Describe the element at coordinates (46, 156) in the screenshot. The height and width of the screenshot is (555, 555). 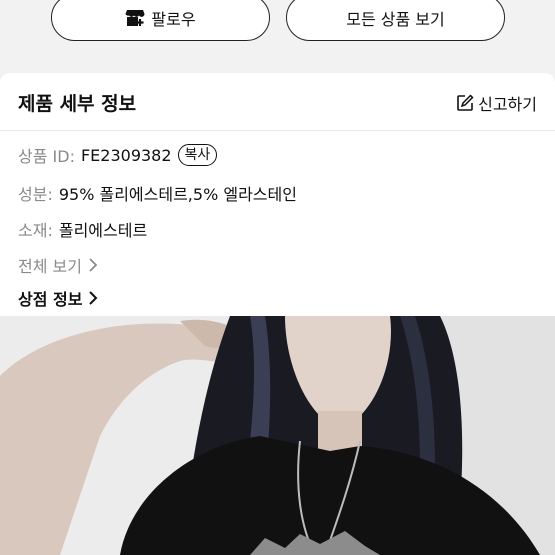
I see `product-id-label: 상품 ID:` at that location.